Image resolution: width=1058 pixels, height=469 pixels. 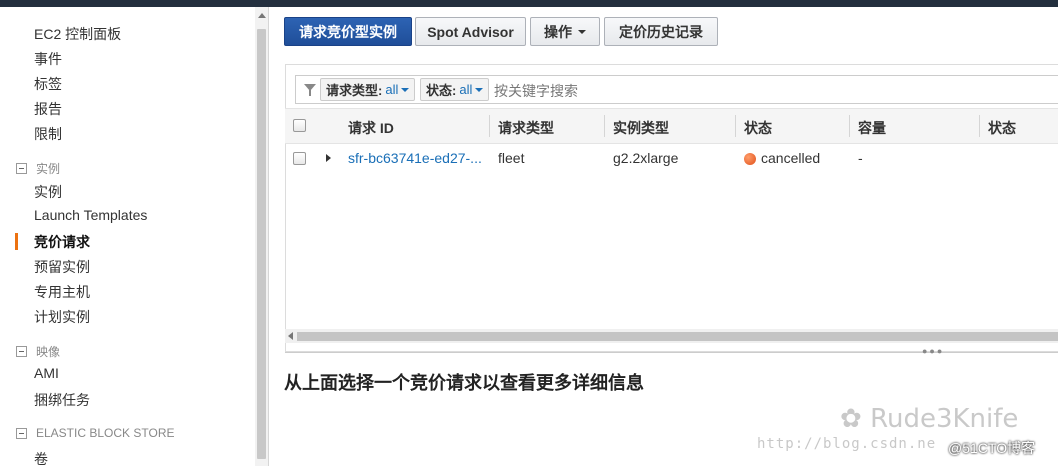 What do you see at coordinates (676, 89) in the screenshot?
I see `search-filter-bar: 请求类型: all 状态: all 按关键字搜索` at bounding box center [676, 89].